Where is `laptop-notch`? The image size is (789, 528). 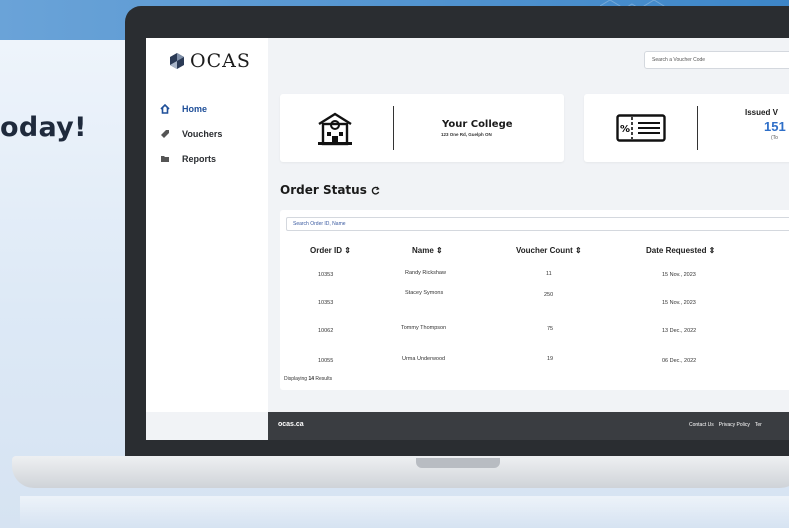
laptop-notch is located at coordinates (458, 463).